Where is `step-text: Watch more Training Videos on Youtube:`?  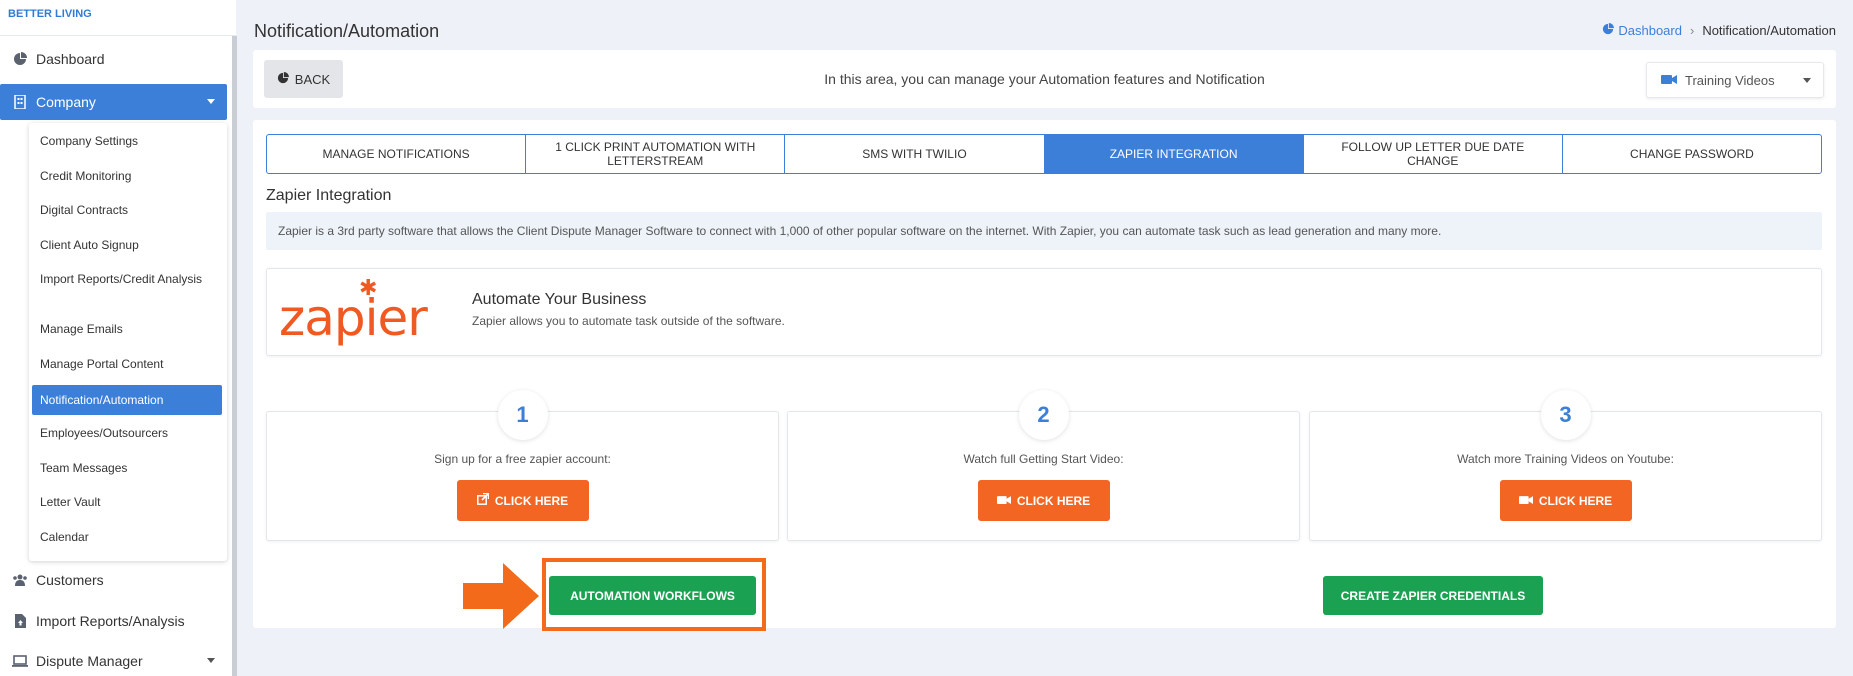
step-text: Watch more Training Videos on Youtube: is located at coordinates (1565, 459).